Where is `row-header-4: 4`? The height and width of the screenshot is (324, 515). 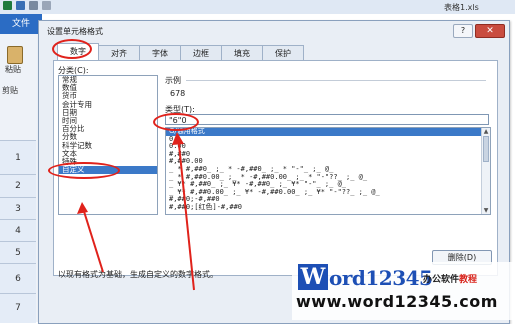
row-header-4: 4 is located at coordinates (18, 230).